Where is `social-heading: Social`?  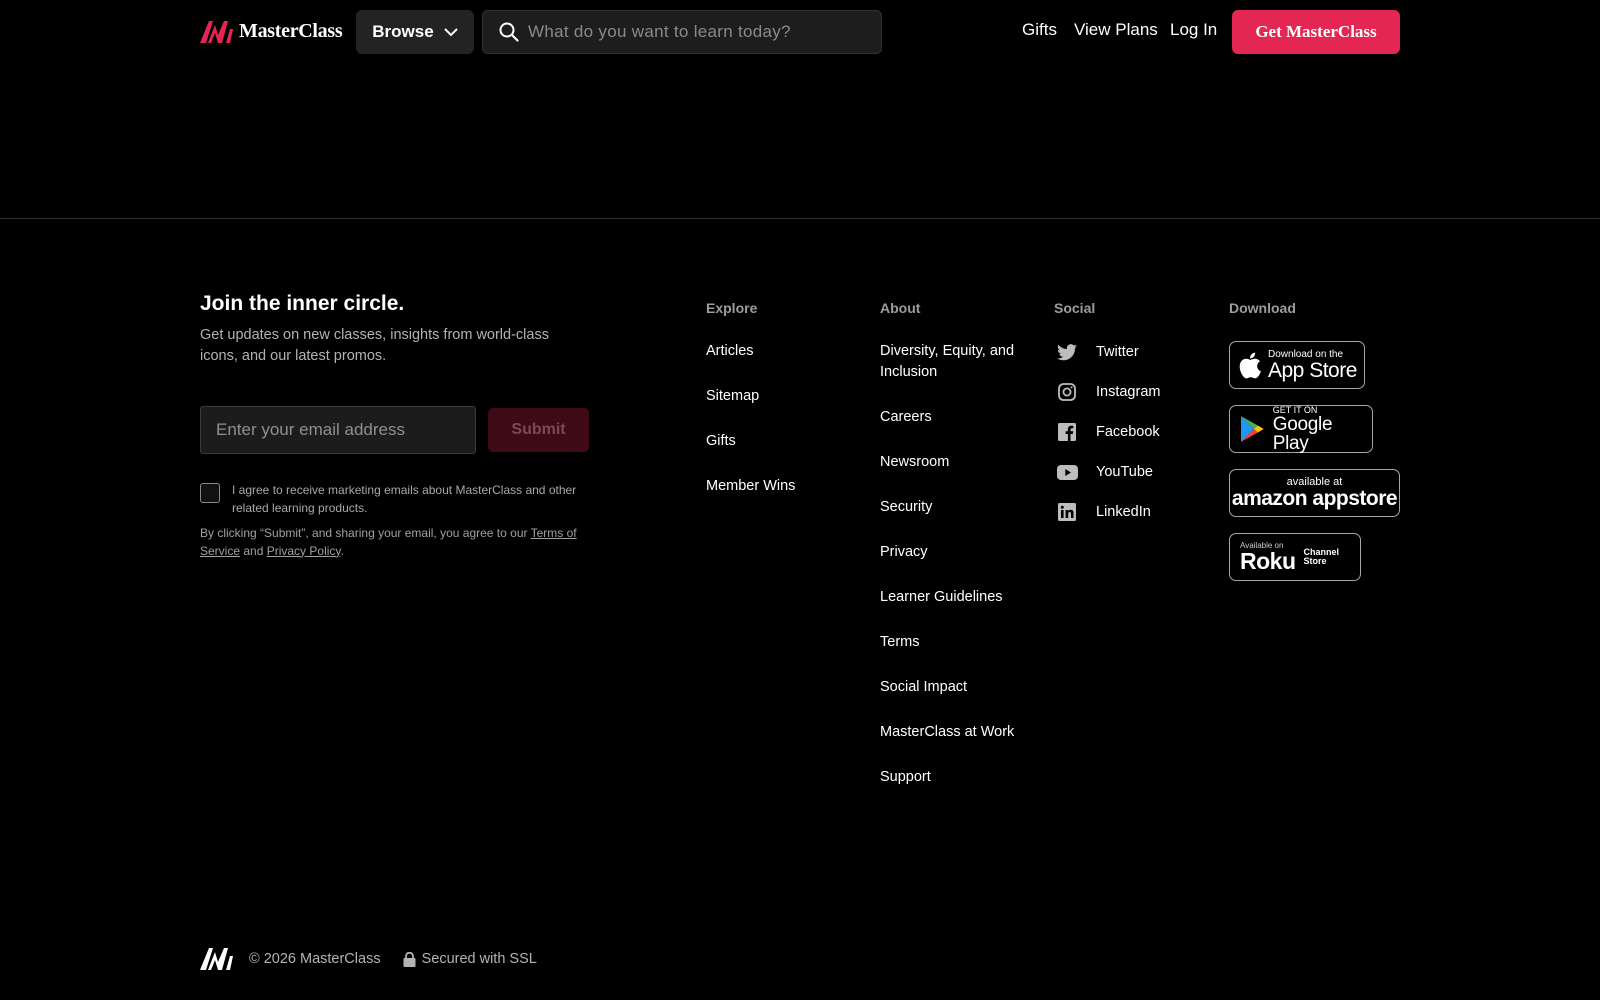
social-heading: Social is located at coordinates (1075, 308).